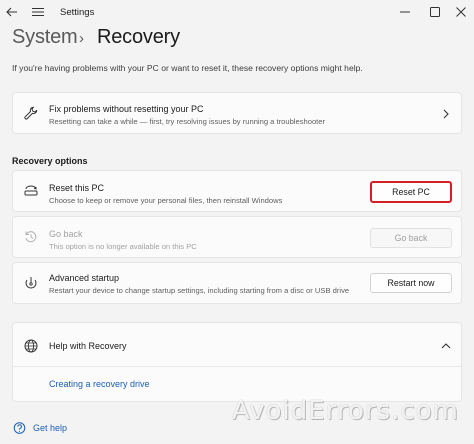 Image resolution: width=474 pixels, height=444 pixels. Describe the element at coordinates (88, 346) in the screenshot. I see `help-with-recovery-title: Help with Recovery` at that location.